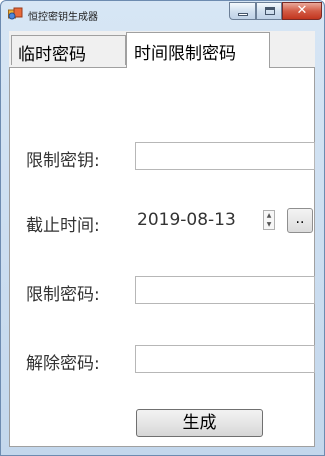  Describe the element at coordinates (52, 55) in the screenshot. I see `tab-label: 临时密码` at that location.